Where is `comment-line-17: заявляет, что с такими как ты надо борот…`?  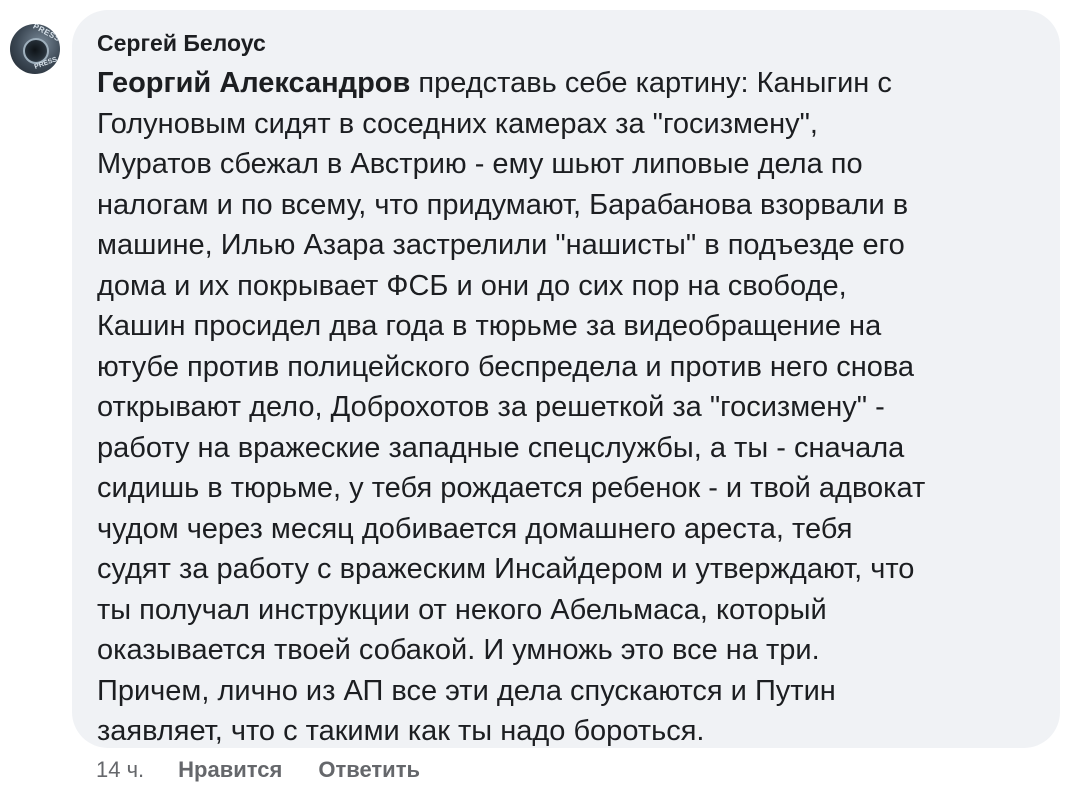
comment-line-17: заявляет, что с такими как ты надо борот… is located at coordinates (401, 731).